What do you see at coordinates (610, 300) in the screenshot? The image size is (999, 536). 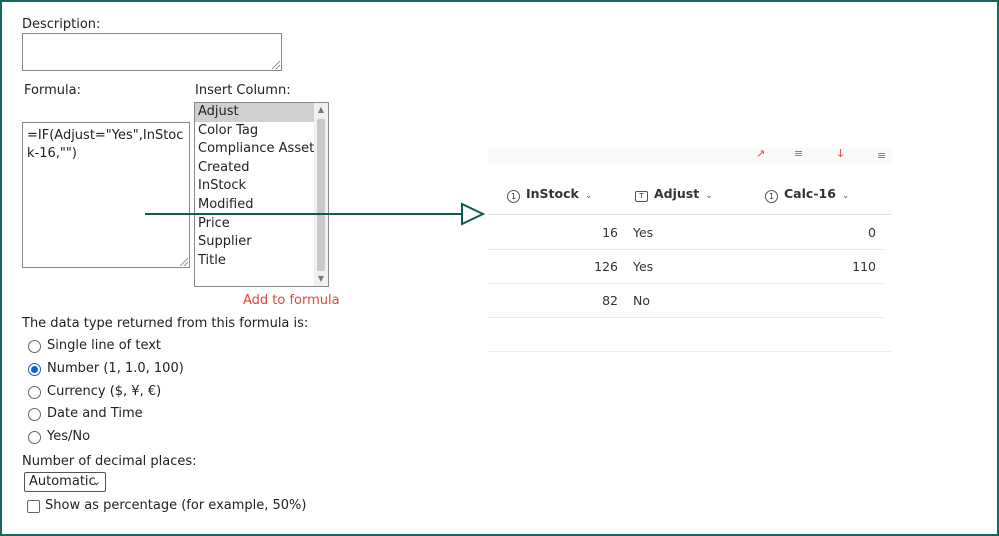 I see `cell-instock: 82` at bounding box center [610, 300].